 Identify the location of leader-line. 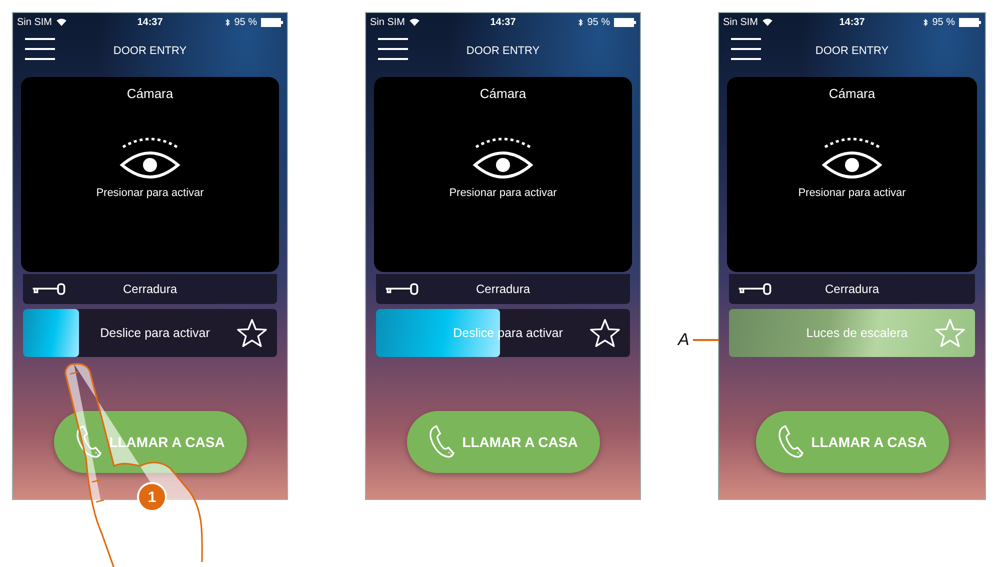
(706, 340).